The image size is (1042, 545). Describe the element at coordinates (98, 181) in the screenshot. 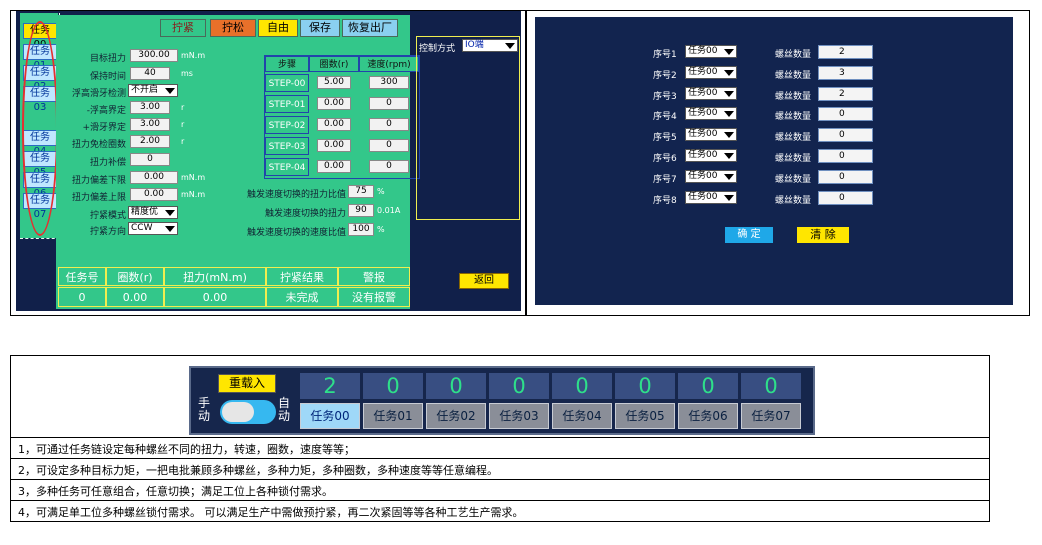

I see `torque-low-label: 扭力偏差下限` at that location.